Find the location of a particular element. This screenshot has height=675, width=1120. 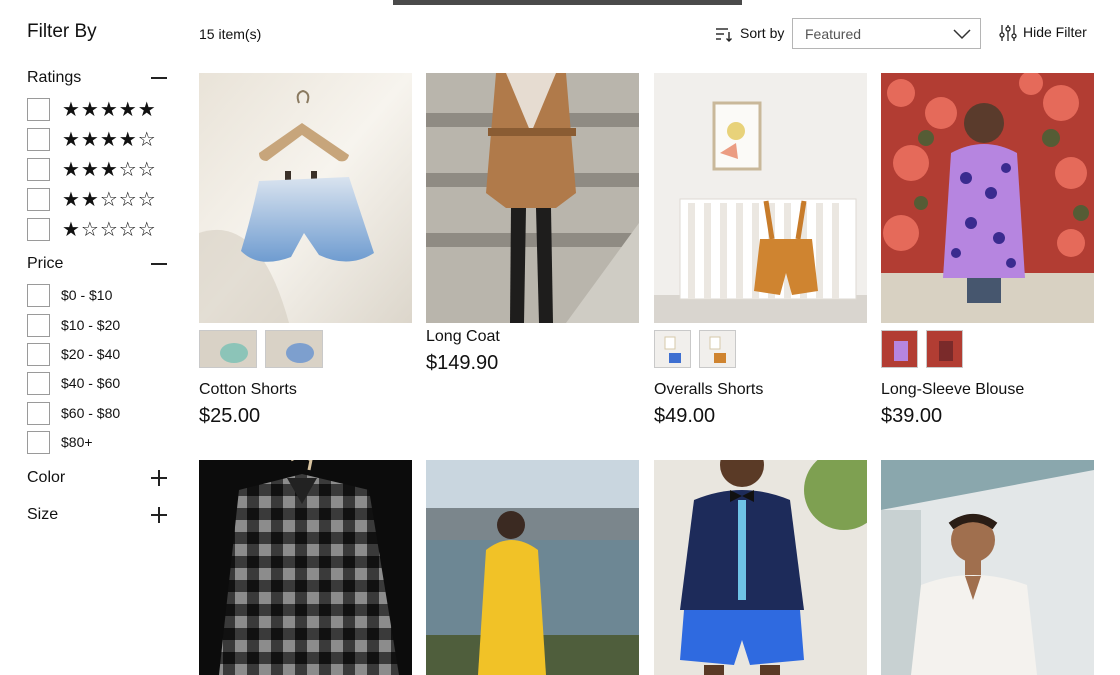

product-price: $39.00 is located at coordinates (912, 416).